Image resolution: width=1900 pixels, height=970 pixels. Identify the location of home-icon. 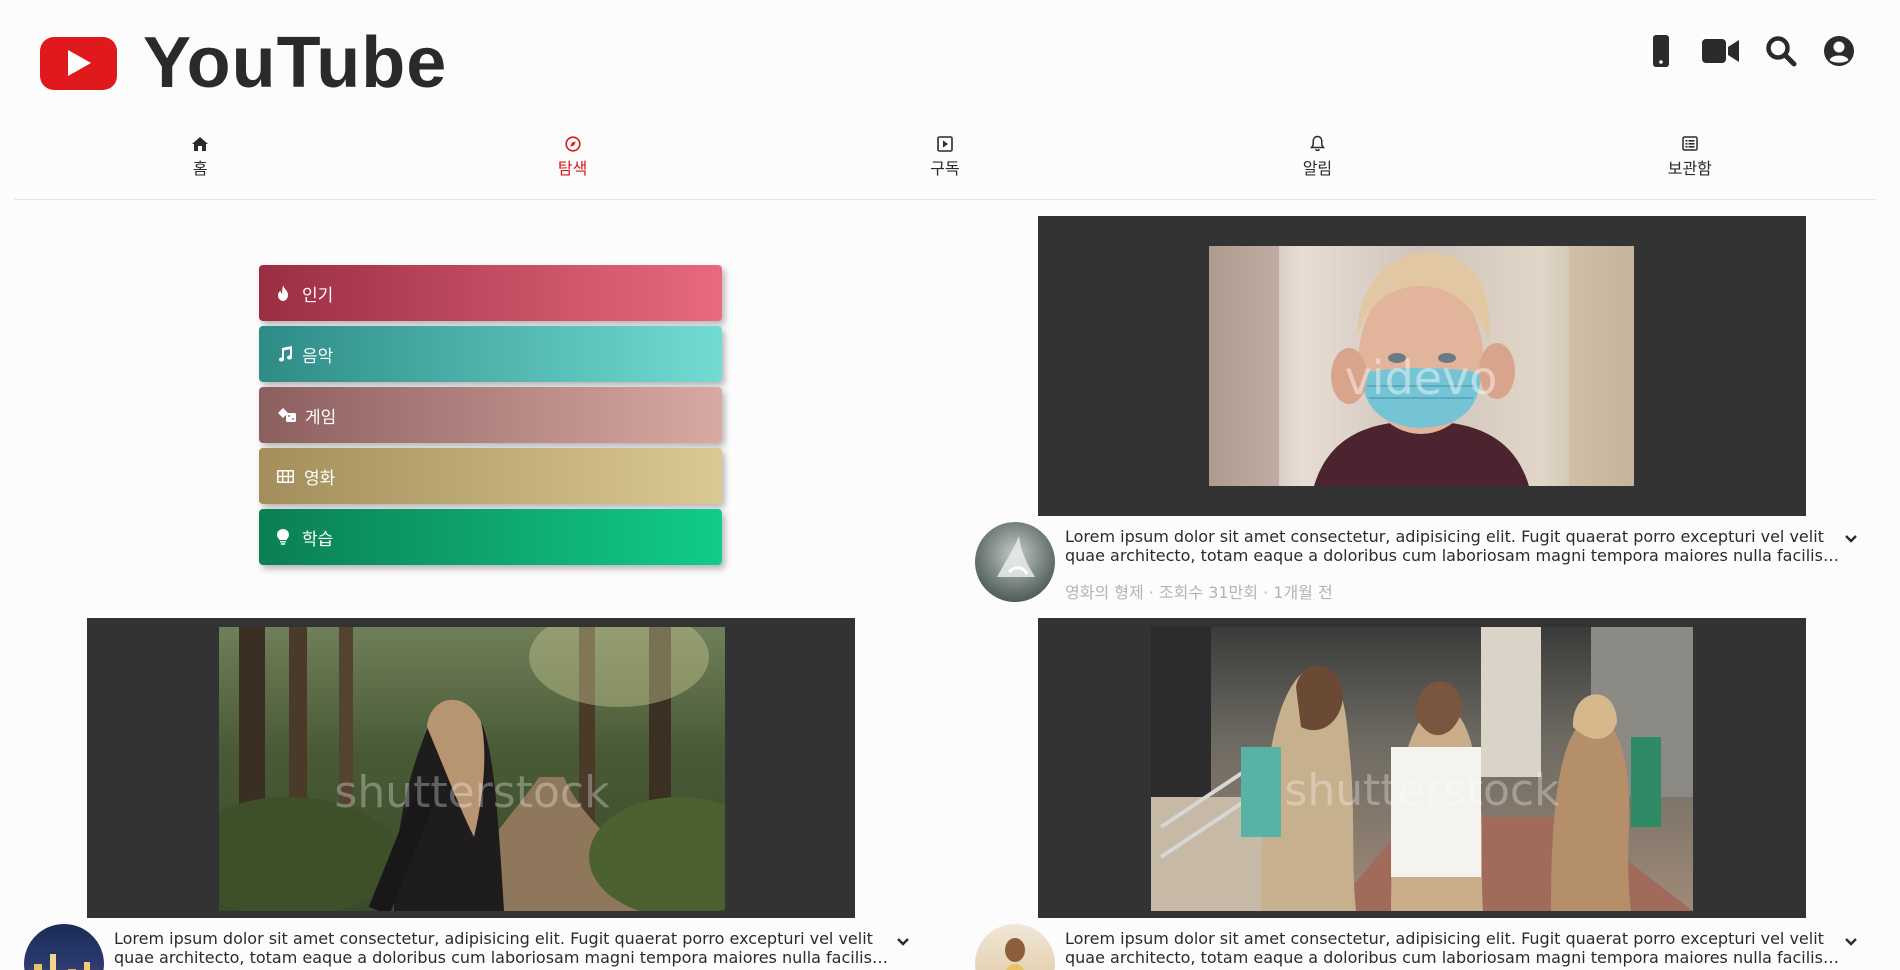
(200, 144).